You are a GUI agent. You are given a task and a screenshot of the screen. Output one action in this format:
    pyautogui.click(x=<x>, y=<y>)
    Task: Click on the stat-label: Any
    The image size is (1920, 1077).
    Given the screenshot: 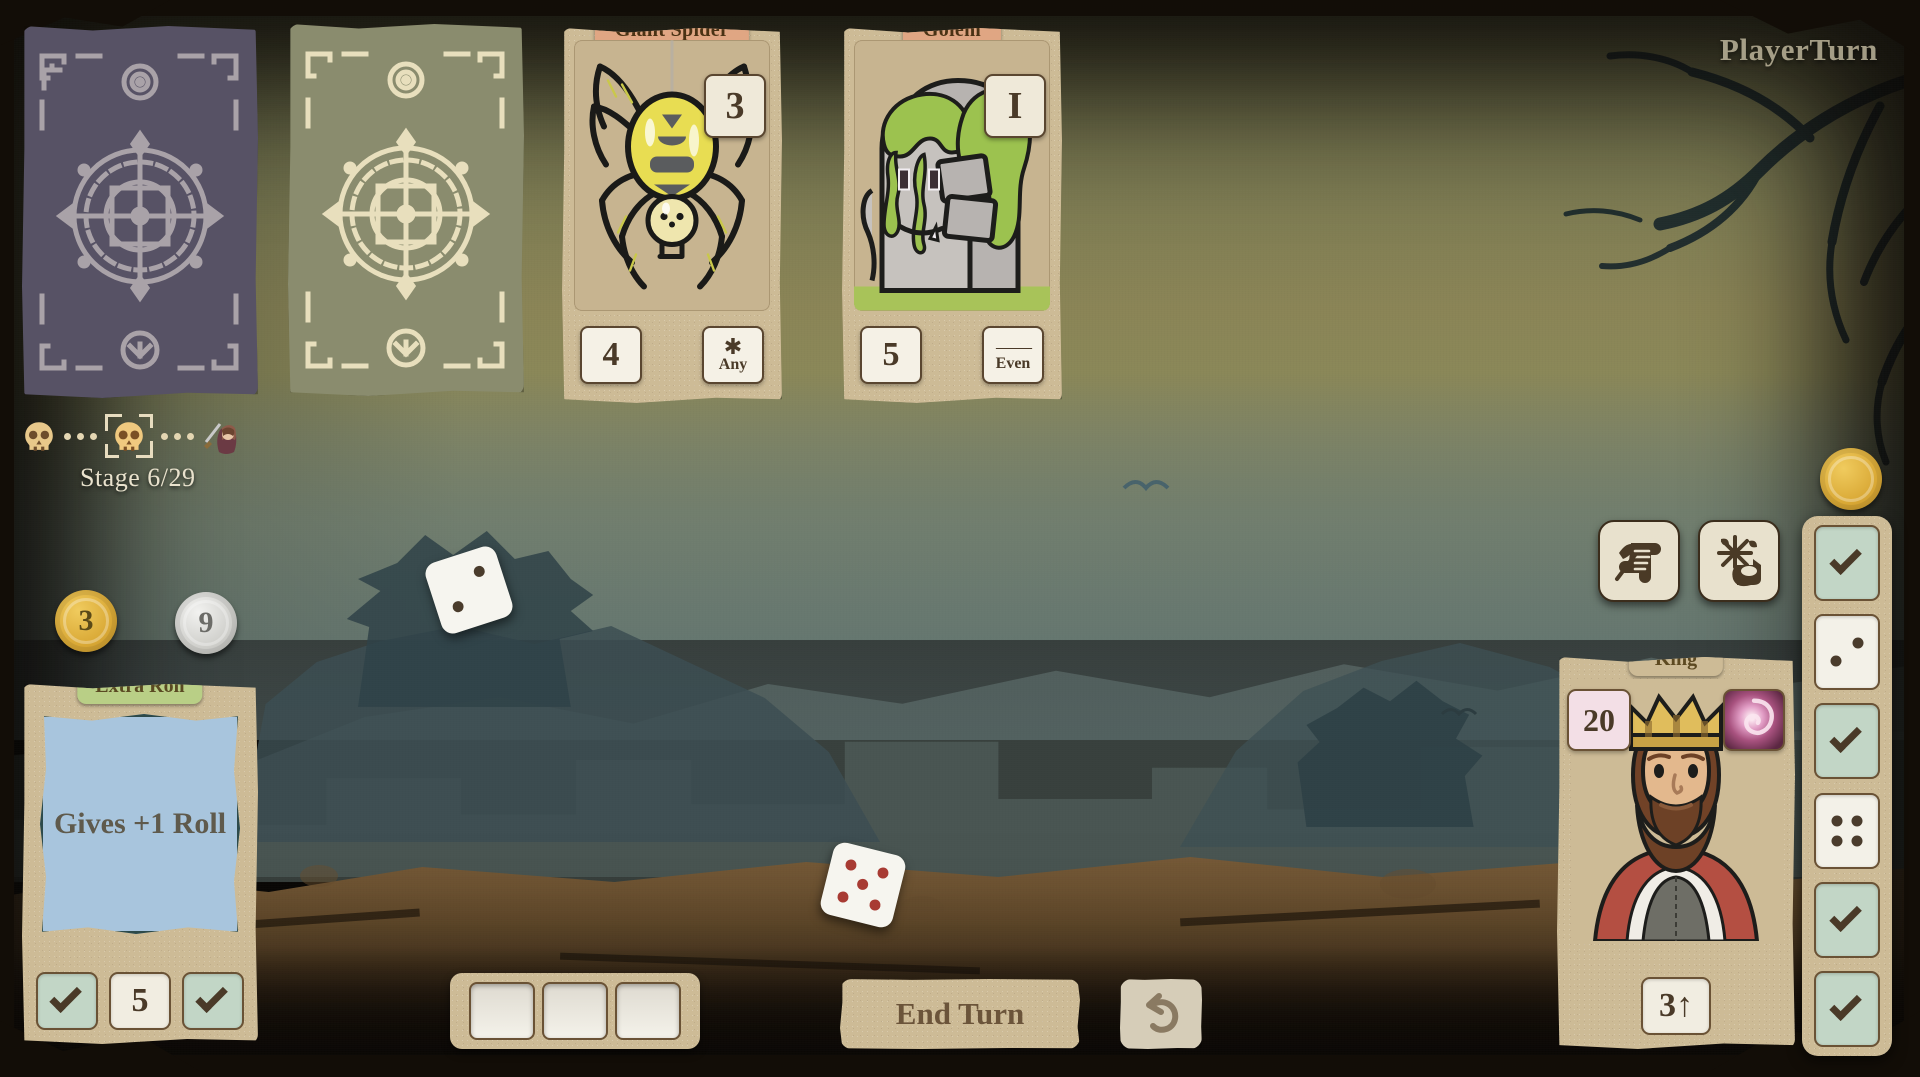 What is the action you would take?
    pyautogui.click(x=733, y=365)
    